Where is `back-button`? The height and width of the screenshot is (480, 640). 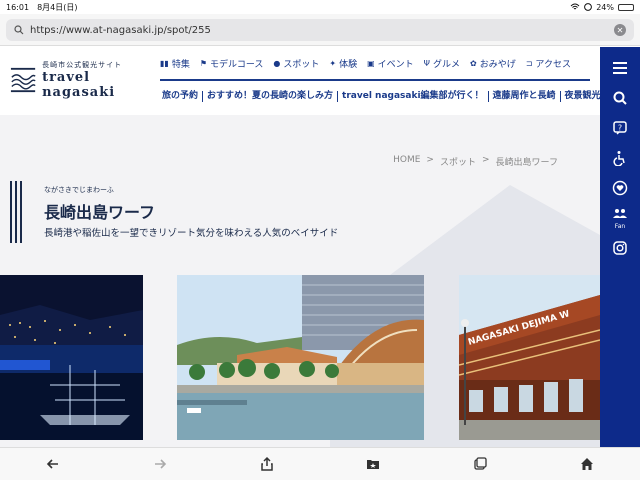 back-button is located at coordinates (53, 464).